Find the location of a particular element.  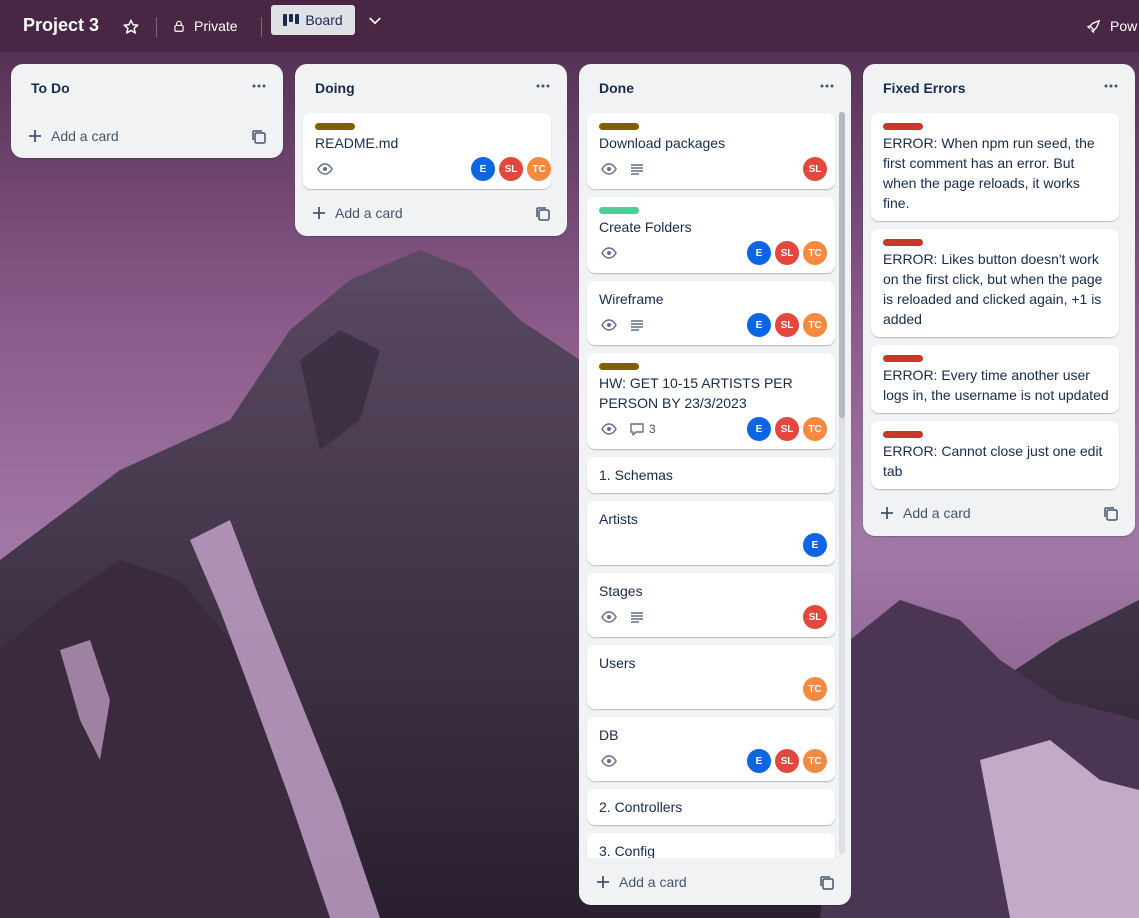

list-title: Fixed Errors is located at coordinates (924, 88).